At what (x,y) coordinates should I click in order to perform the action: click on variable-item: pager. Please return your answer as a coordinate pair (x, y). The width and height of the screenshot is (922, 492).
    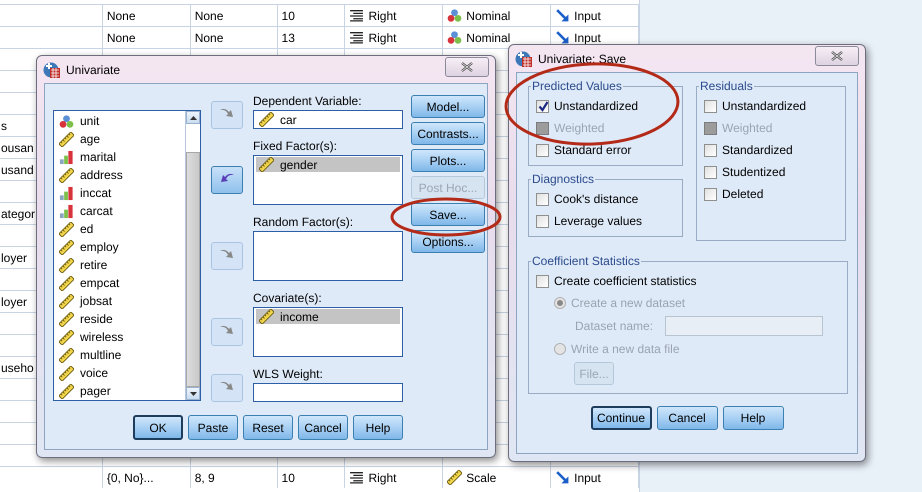
    Looking at the image, I should click on (119, 391).